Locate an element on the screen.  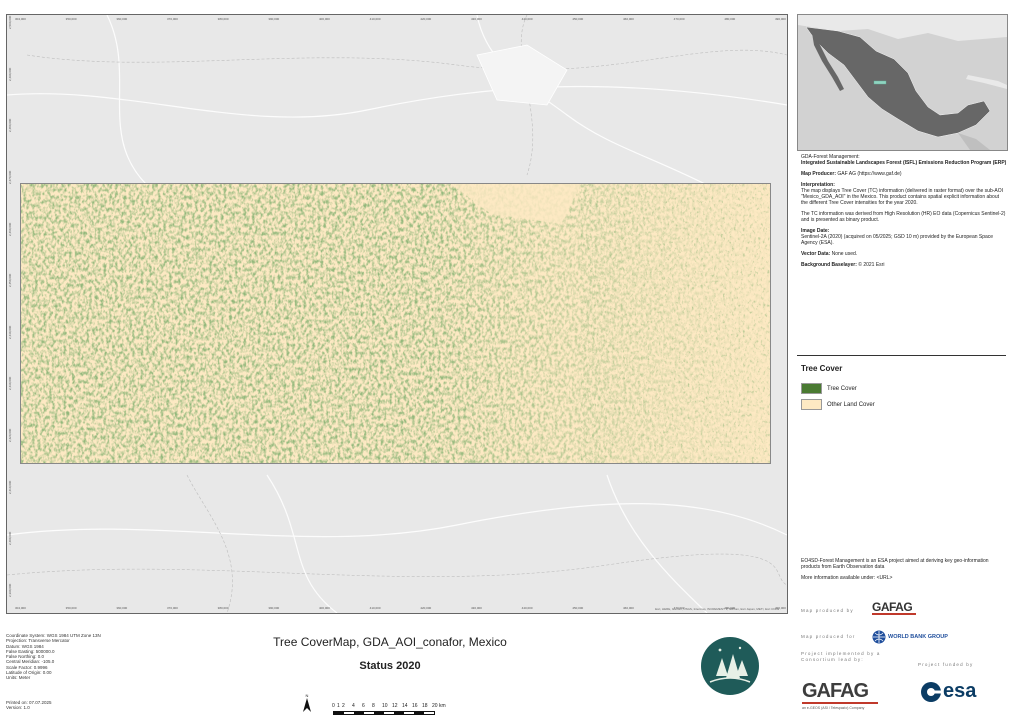
esa-emblem-icon is located at coordinates (931, 691).